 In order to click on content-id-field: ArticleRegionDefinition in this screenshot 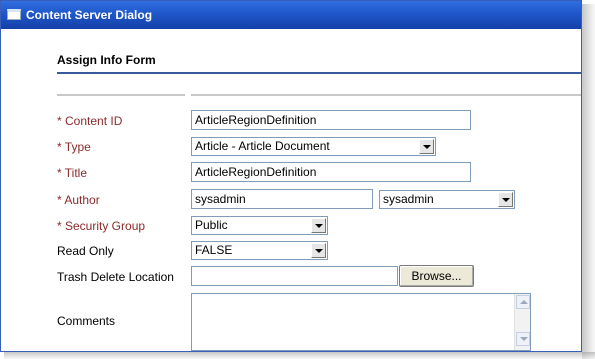, I will do `click(331, 120)`.